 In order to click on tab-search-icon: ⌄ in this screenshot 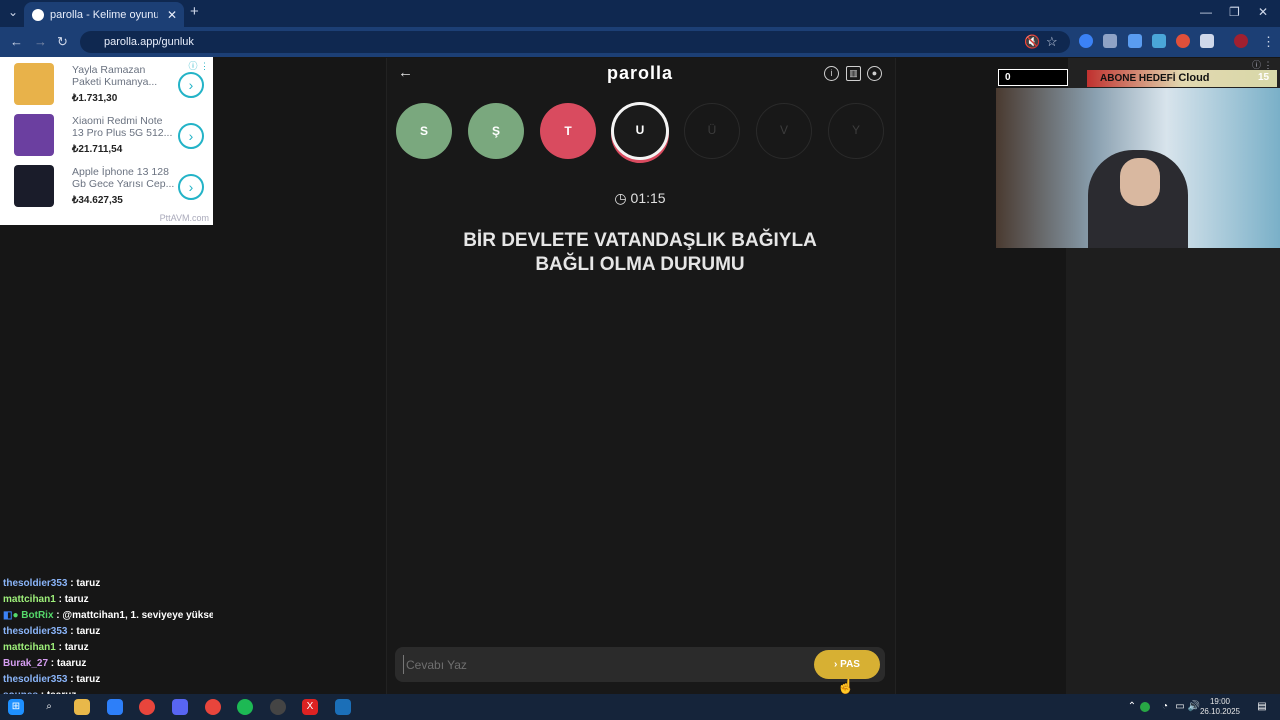, I will do `click(13, 12)`.